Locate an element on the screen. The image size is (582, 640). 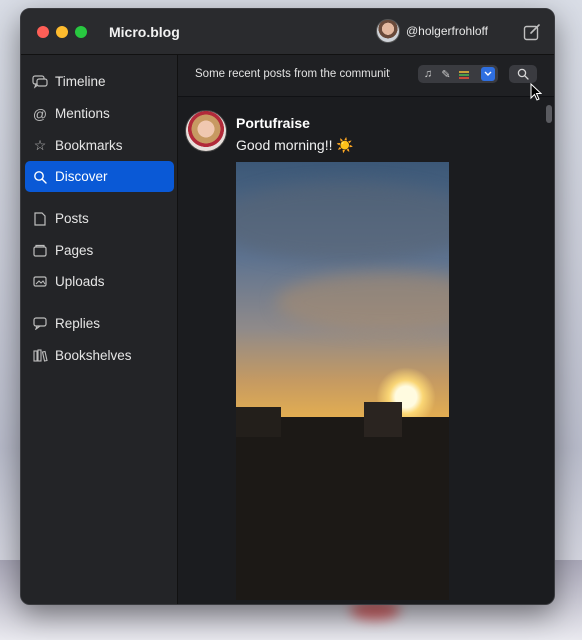
search-button is located at coordinates (523, 74).